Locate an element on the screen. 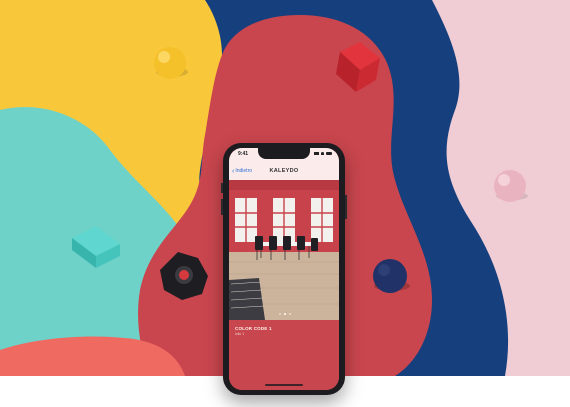 The width and height of the screenshot is (570, 407). room-photo-image is located at coordinates (284, 250).